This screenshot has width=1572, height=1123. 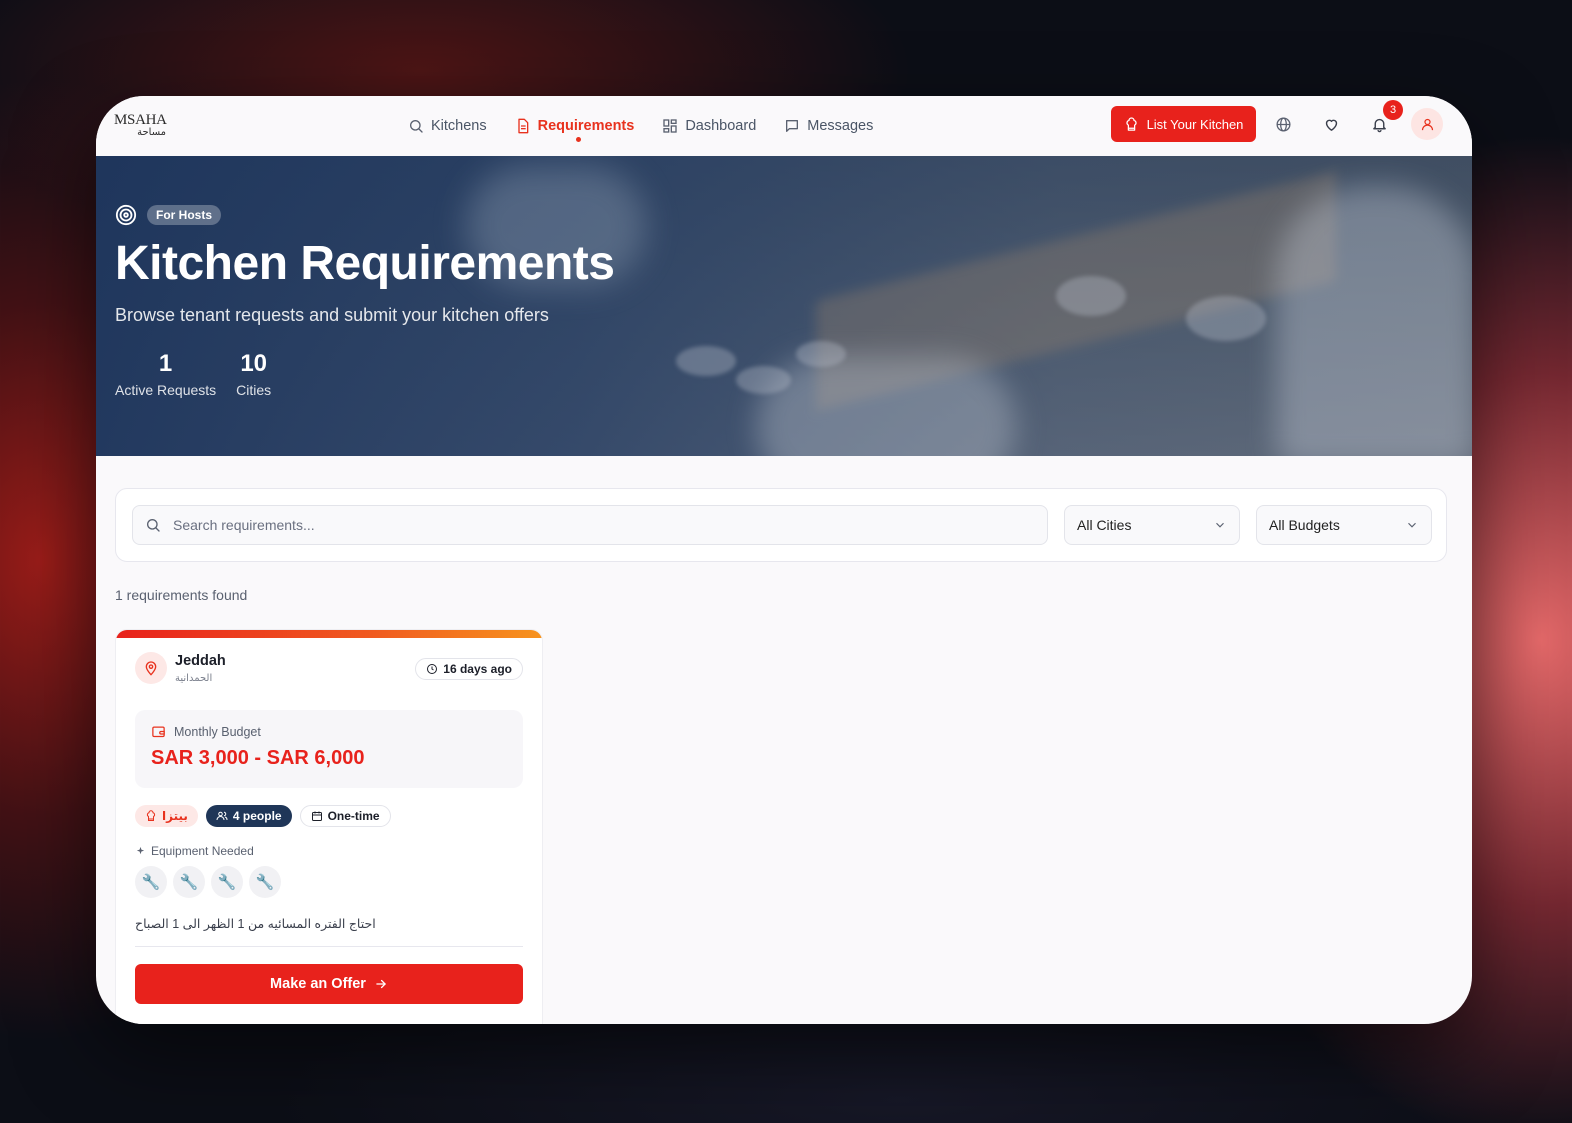 I want to click on nav-messages: Messages, so click(x=828, y=126).